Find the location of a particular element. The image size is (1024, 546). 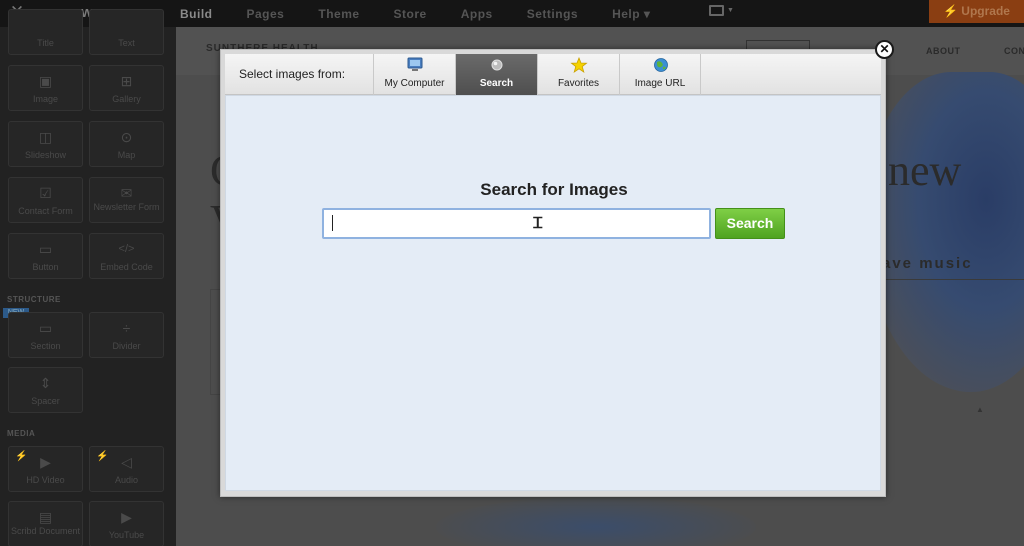

tile-label: Divider is located at coordinates (126, 346).